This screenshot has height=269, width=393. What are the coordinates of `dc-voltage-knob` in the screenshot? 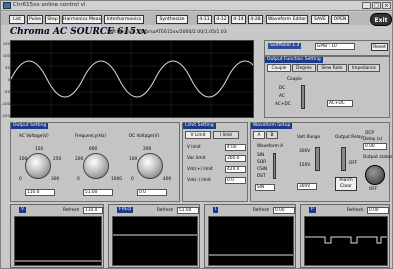 It's located at (150, 166).